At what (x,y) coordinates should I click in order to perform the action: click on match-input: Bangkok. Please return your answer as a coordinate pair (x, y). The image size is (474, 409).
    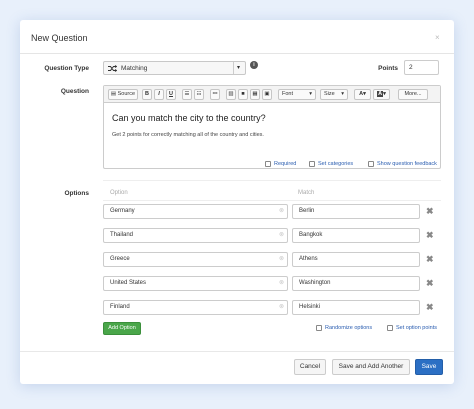
    Looking at the image, I should click on (356, 235).